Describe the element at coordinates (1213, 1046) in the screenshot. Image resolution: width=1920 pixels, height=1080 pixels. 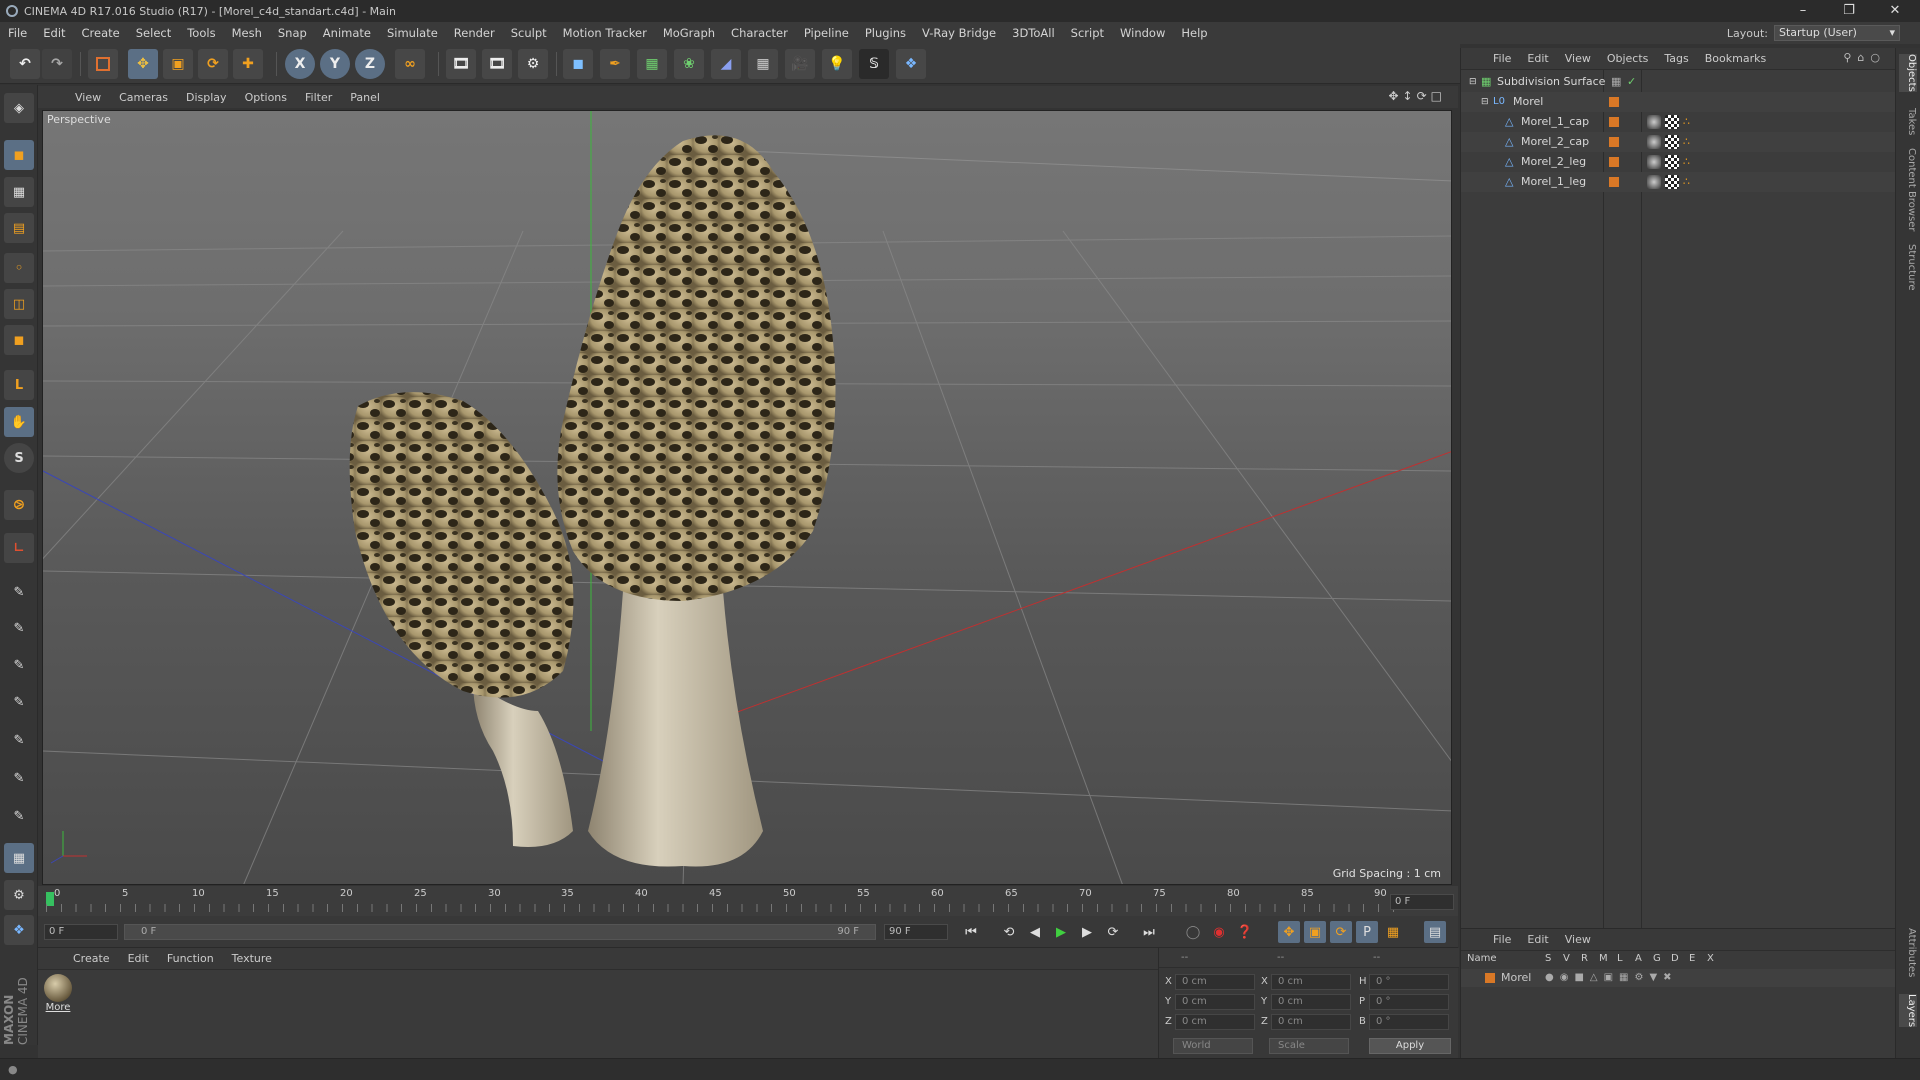
I see `coord-mode-dropdown: World` at that location.